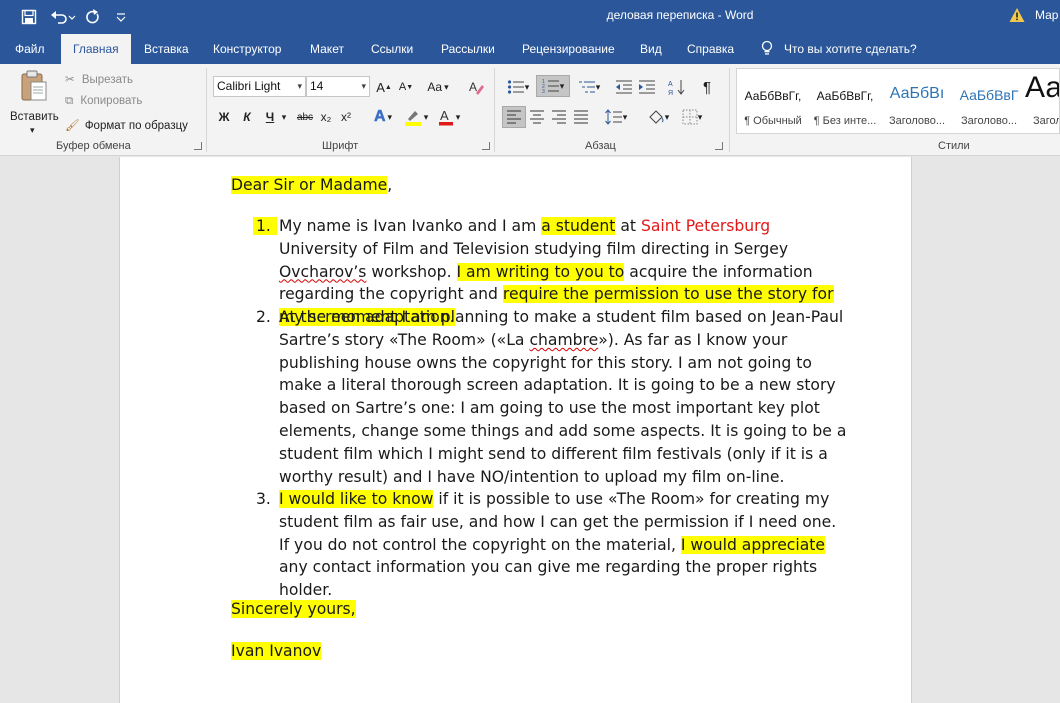 Image resolution: width=1060 pixels, height=703 pixels. I want to click on text-run: My name is Ivan Ivanko and I am, so click(410, 226).